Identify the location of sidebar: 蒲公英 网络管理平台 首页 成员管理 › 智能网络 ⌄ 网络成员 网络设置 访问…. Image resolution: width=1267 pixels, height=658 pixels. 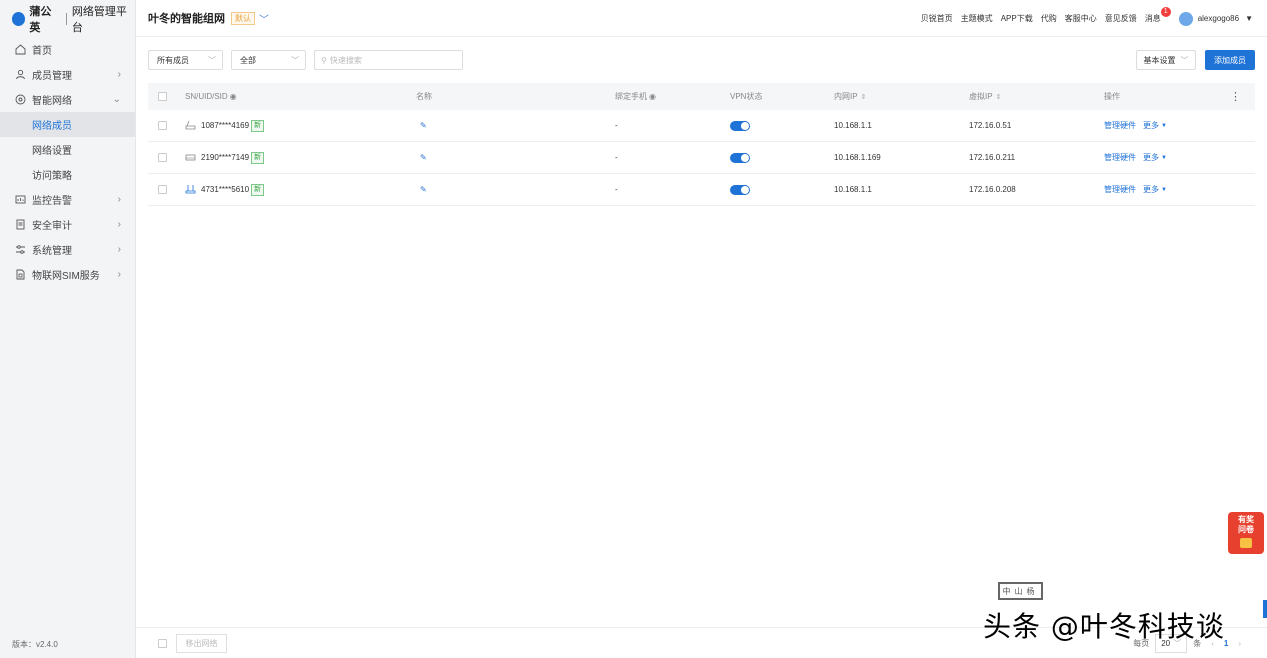
(68, 329).